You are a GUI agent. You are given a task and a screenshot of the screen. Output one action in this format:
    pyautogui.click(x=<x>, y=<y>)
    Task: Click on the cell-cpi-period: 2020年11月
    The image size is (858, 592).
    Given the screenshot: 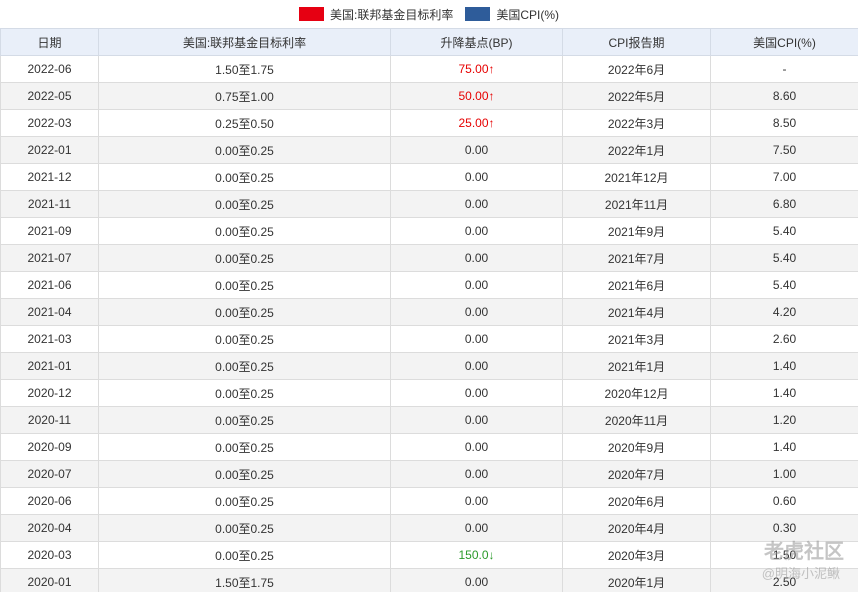 What is the action you would take?
    pyautogui.click(x=636, y=420)
    